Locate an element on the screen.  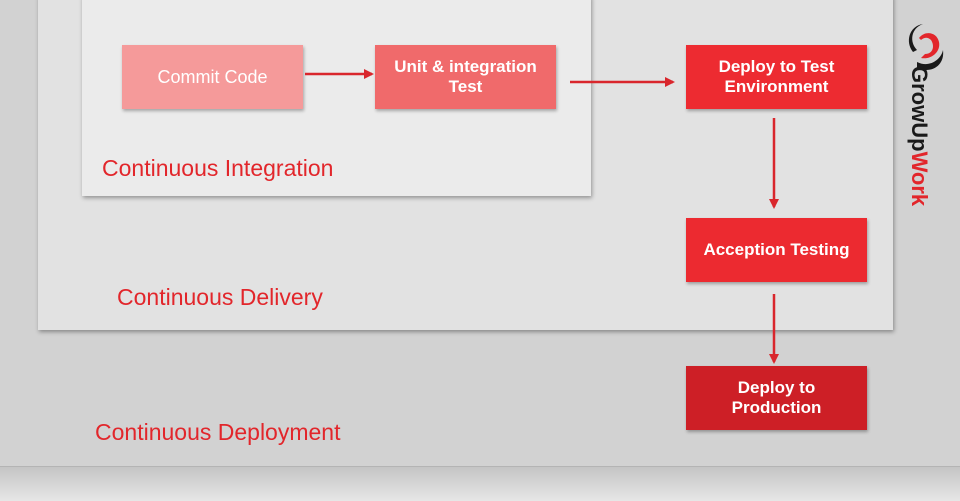
logo-text-main: GrowUp is located at coordinates (919, 109).